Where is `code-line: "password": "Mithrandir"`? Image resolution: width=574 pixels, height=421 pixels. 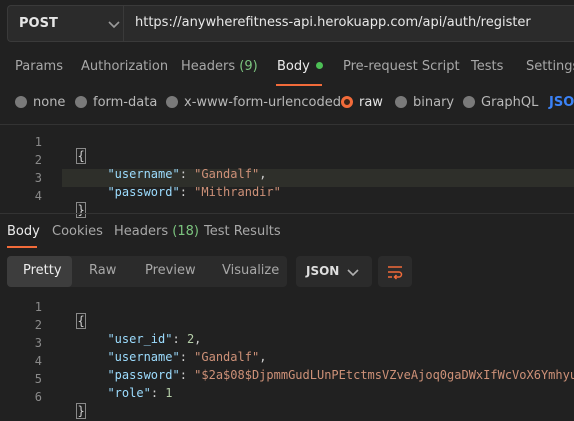 code-line: "password": "Mithrandir" is located at coordinates (187, 185).